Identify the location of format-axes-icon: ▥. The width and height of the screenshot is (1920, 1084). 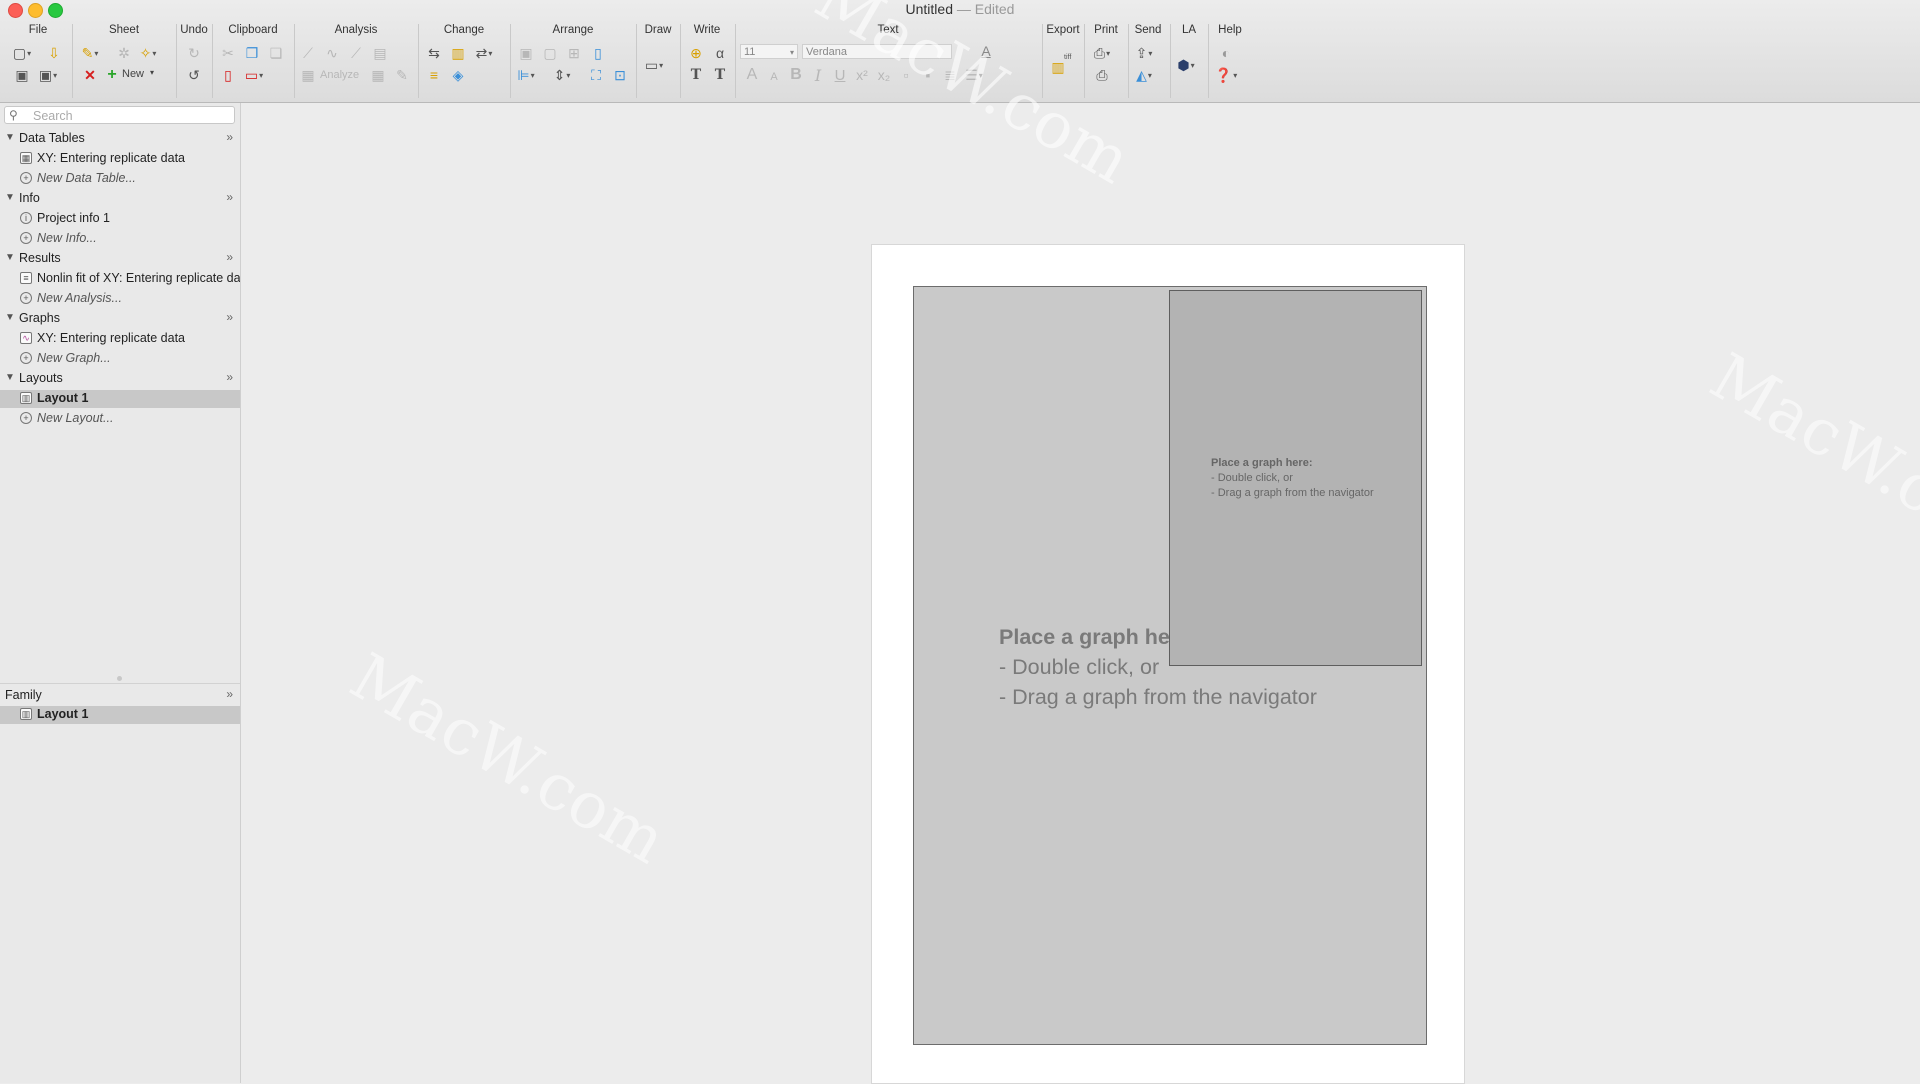
(458, 53).